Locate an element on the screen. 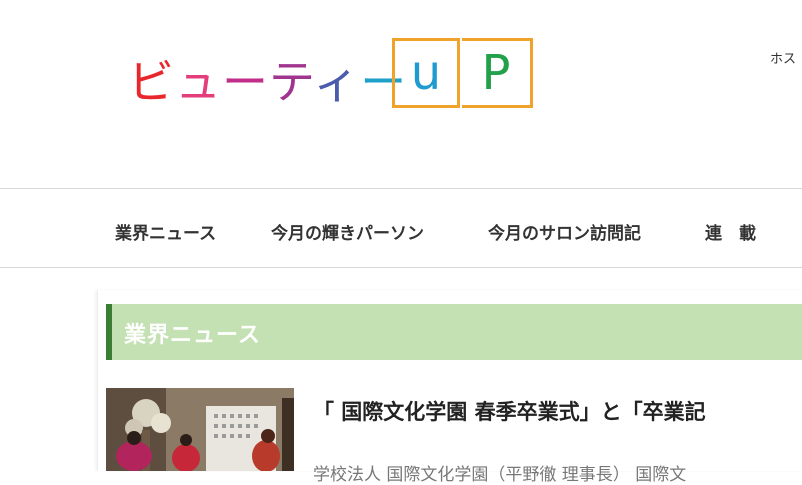 Image resolution: width=802 pixels, height=485 pixels. site-logo: ビューティー u P is located at coordinates (338, 75).